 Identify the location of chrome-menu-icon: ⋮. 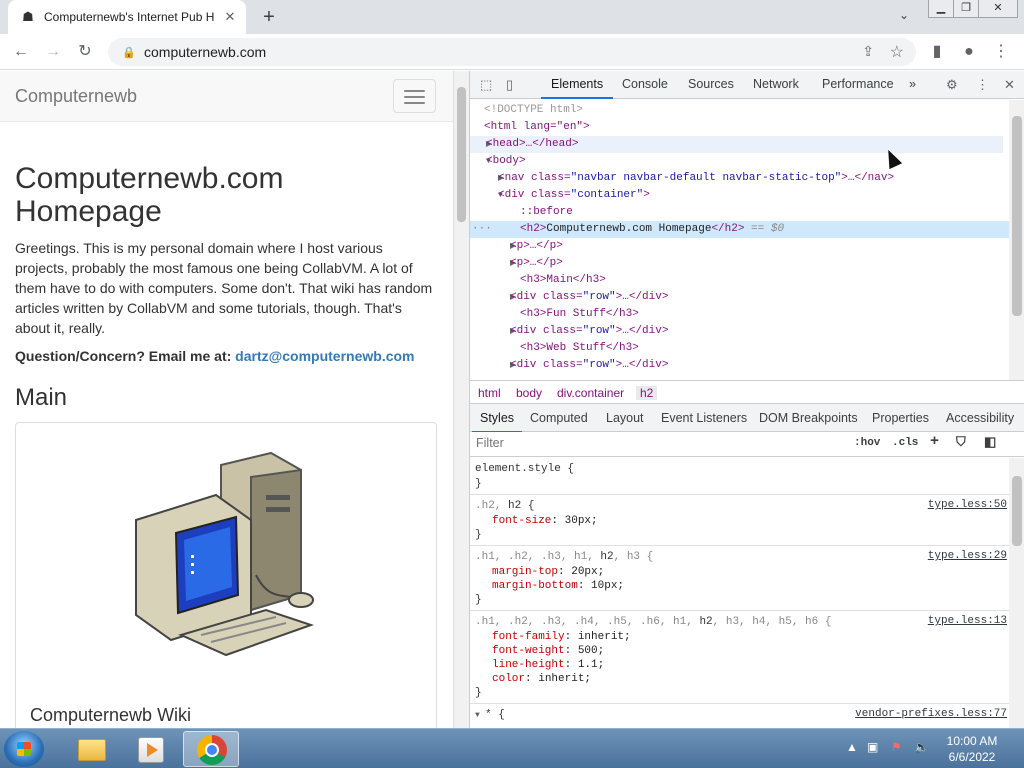
(1001, 52).